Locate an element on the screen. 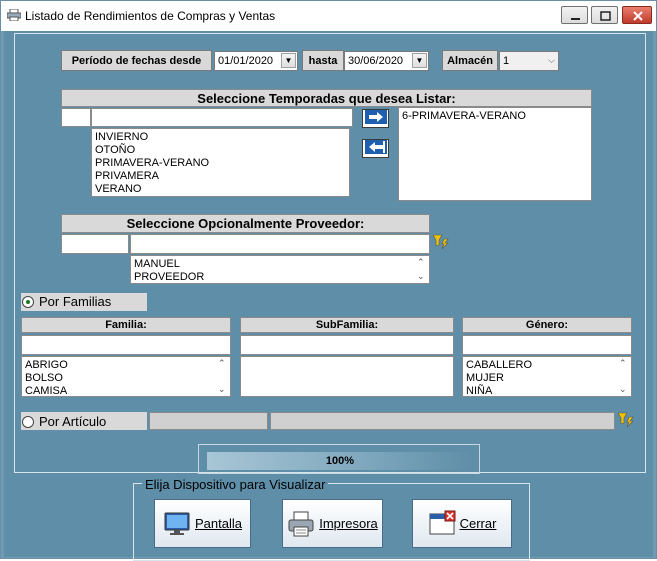 The height and width of the screenshot is (561, 657). gender-header: Género: is located at coordinates (547, 325).